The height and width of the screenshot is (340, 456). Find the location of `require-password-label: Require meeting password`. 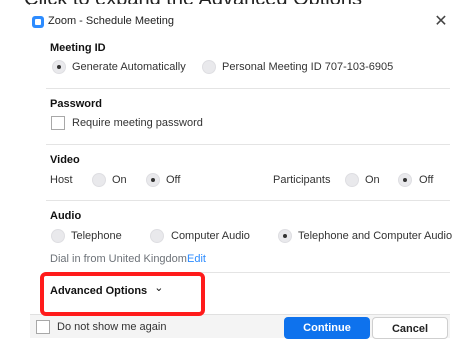

require-password-label: Require meeting password is located at coordinates (137, 123).